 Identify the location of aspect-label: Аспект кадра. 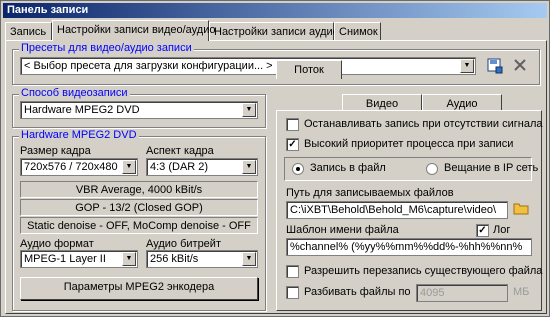
(180, 151).